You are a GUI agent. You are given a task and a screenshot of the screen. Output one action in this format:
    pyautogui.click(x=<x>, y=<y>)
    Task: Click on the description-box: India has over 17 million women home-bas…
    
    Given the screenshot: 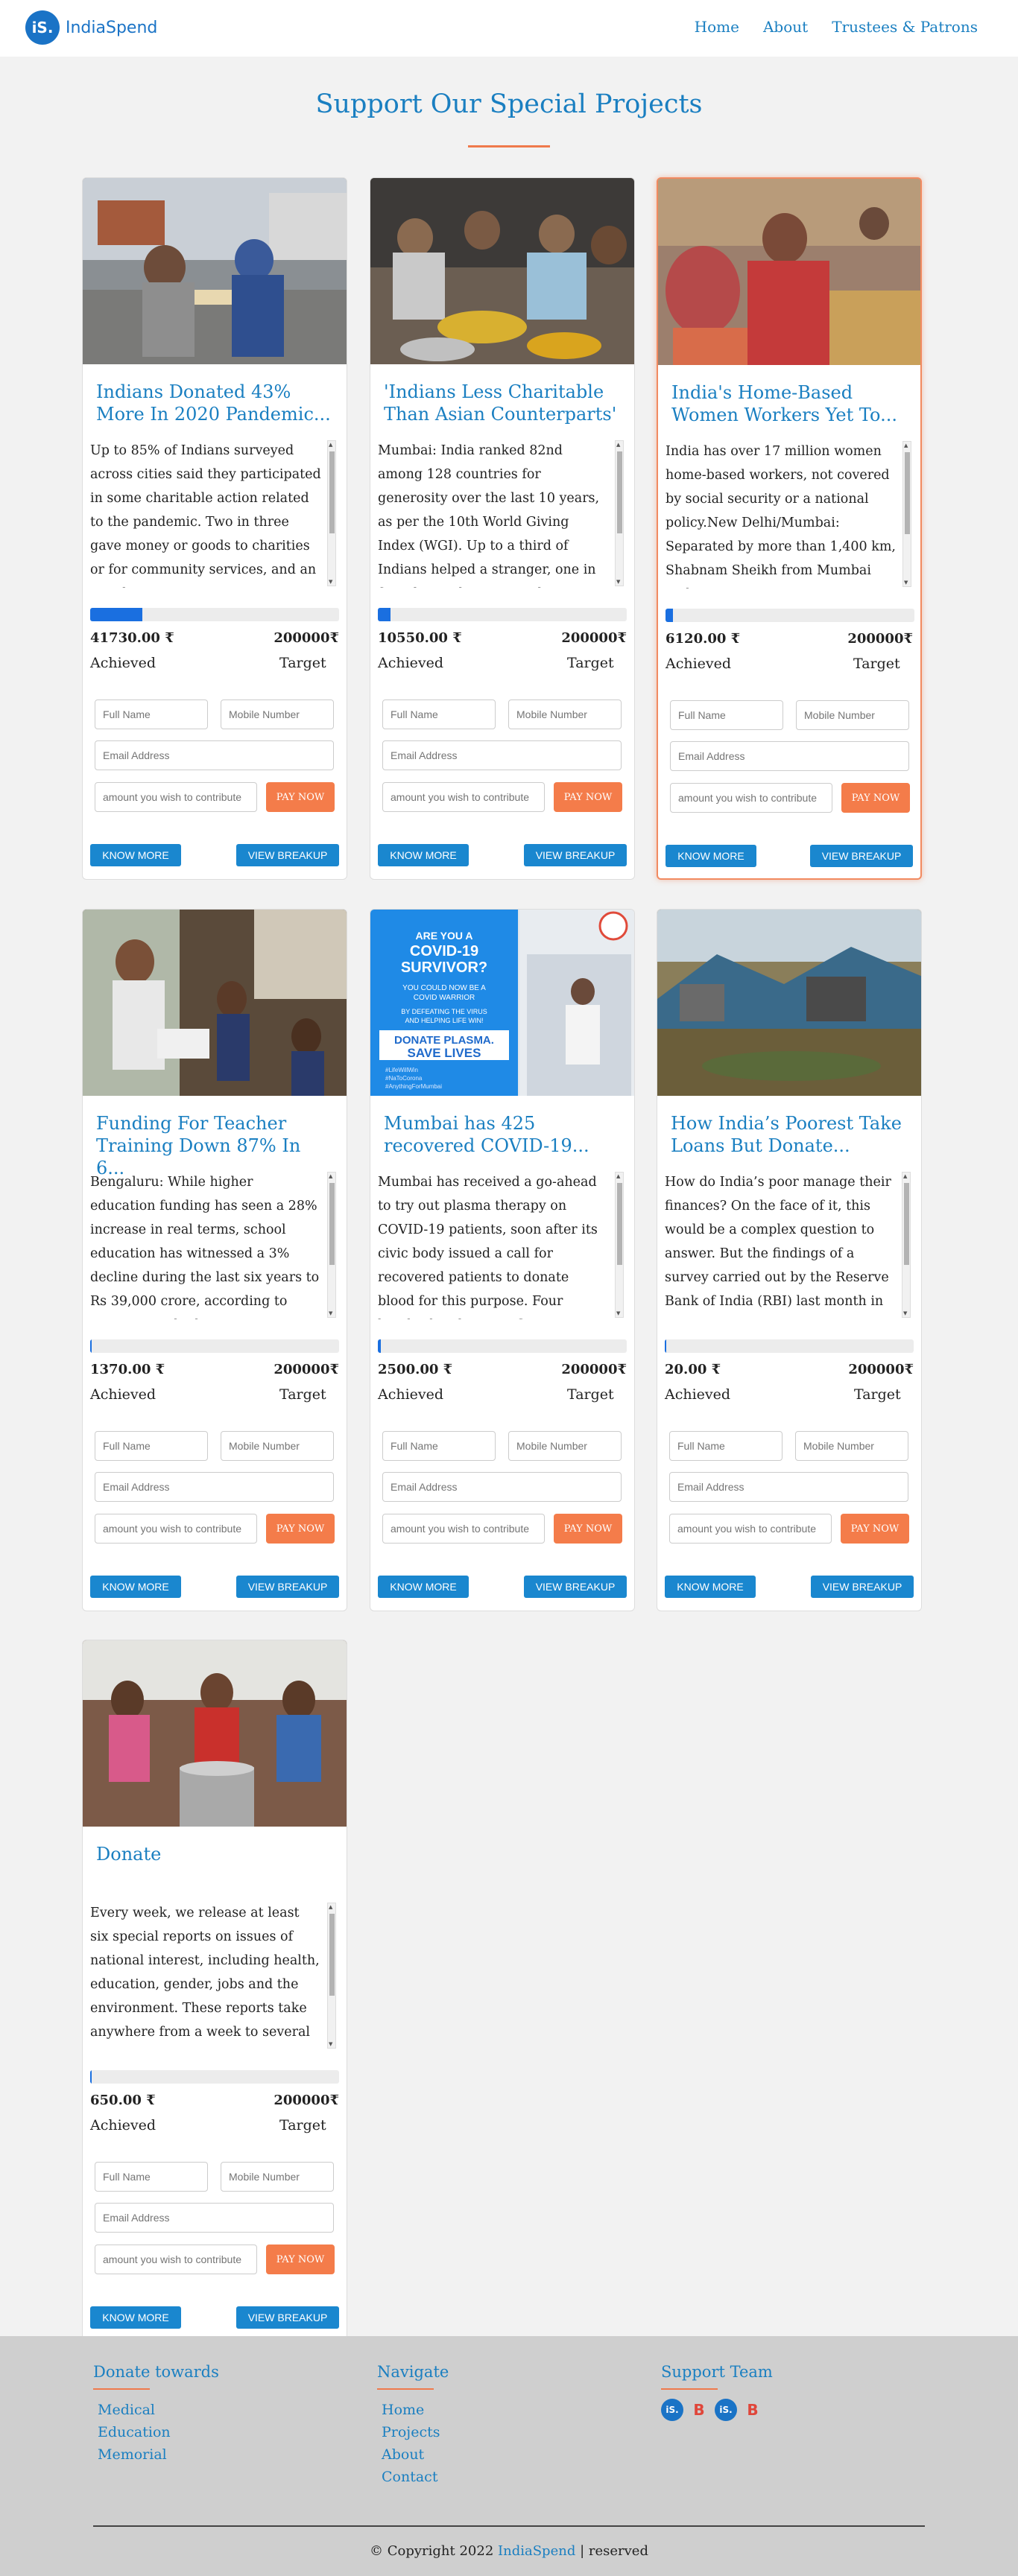 What is the action you would take?
    pyautogui.click(x=790, y=515)
    